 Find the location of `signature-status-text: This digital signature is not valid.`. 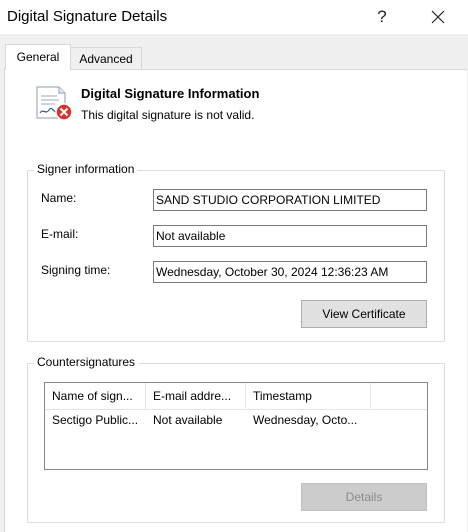

signature-status-text: This digital signature is not valid. is located at coordinates (168, 115).